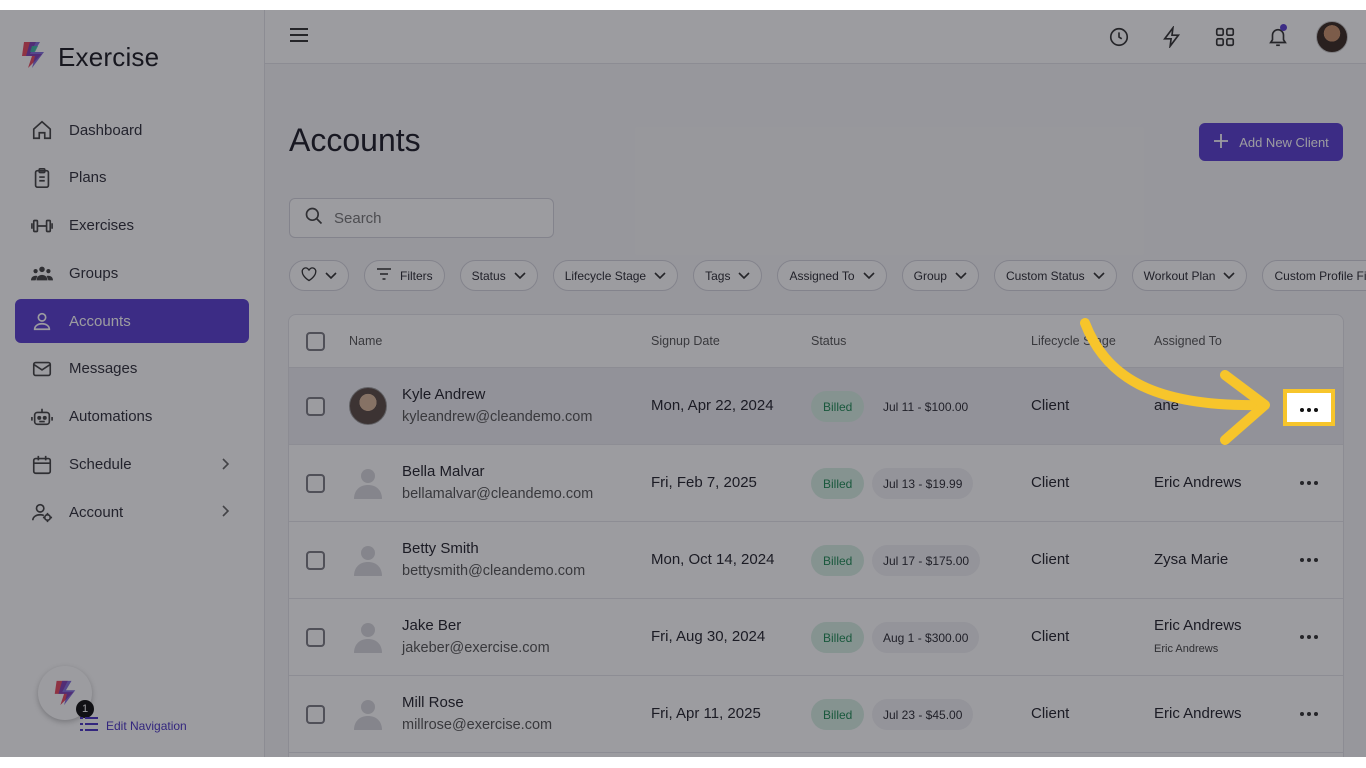 This screenshot has width=1366, height=768. What do you see at coordinates (923, 714) in the screenshot?
I see `payment-badge: Jul 23 - $45.00` at bounding box center [923, 714].